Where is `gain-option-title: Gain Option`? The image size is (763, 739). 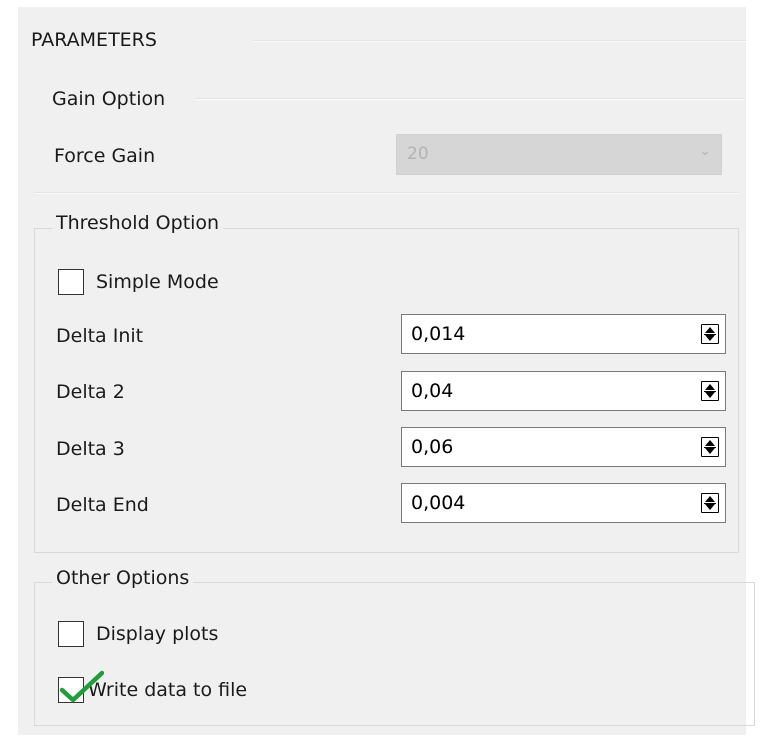
gain-option-title: Gain Option is located at coordinates (109, 99).